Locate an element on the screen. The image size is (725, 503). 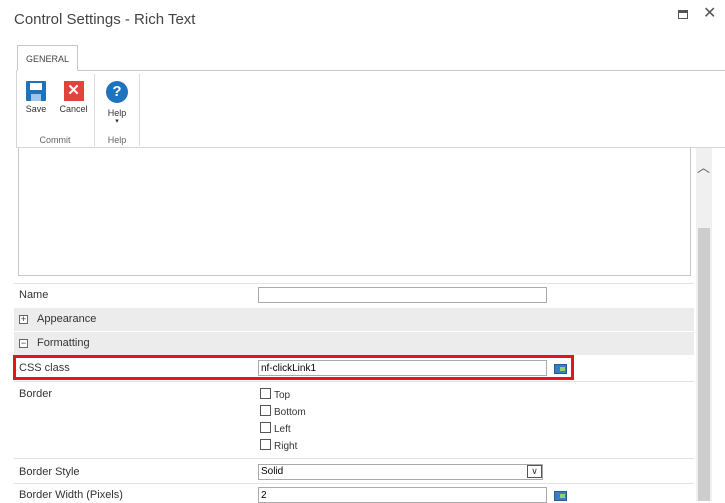
help-group-label: Help is located at coordinates (117, 140).